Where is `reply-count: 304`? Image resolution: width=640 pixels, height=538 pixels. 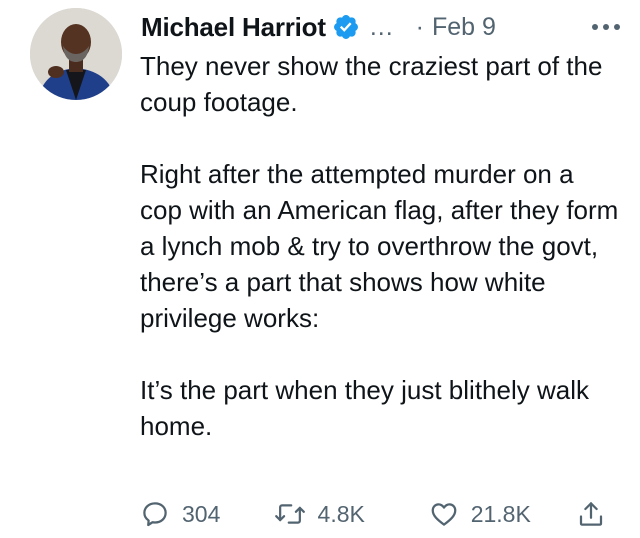 reply-count: 304 is located at coordinates (201, 513).